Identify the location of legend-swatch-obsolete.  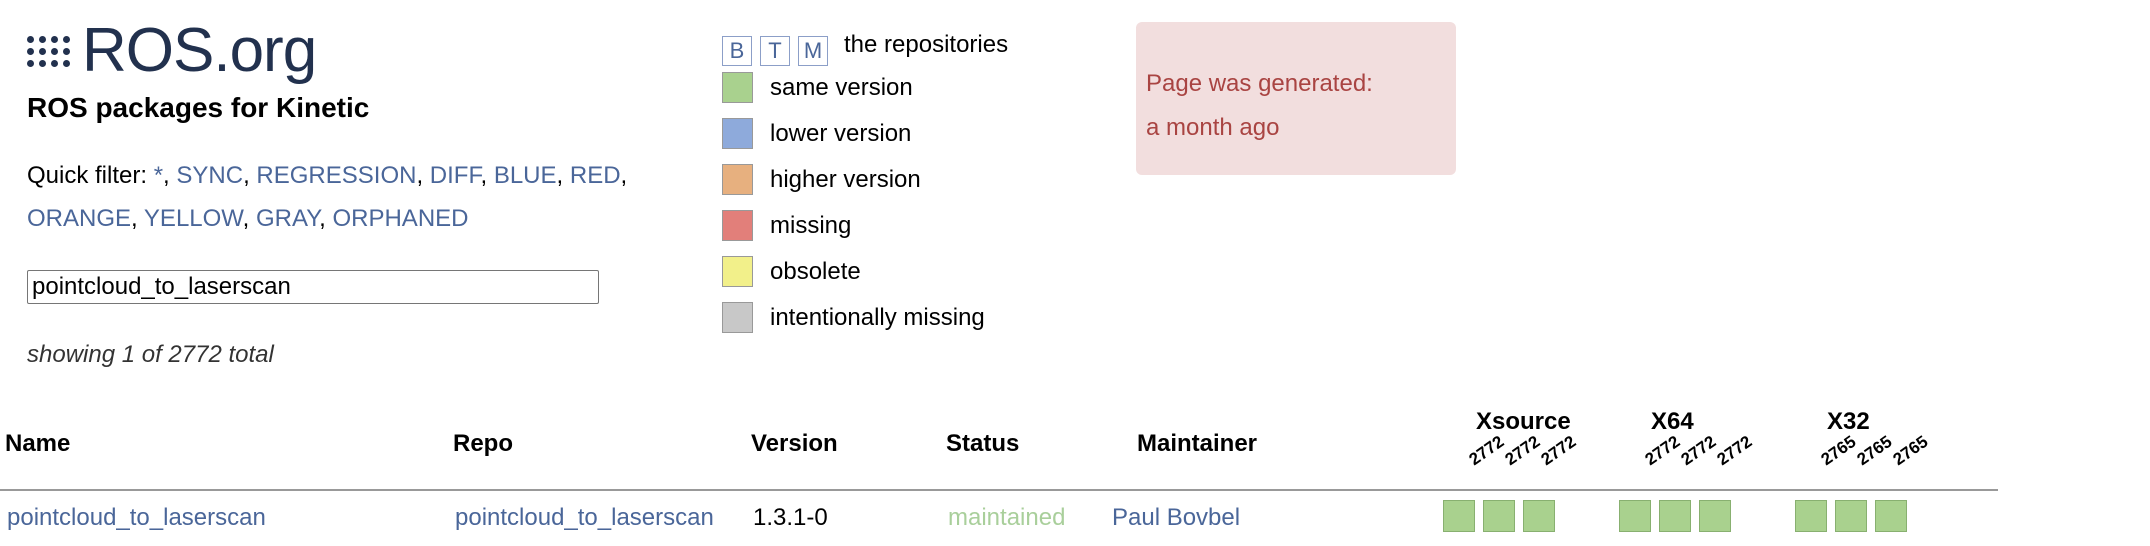
(737, 271).